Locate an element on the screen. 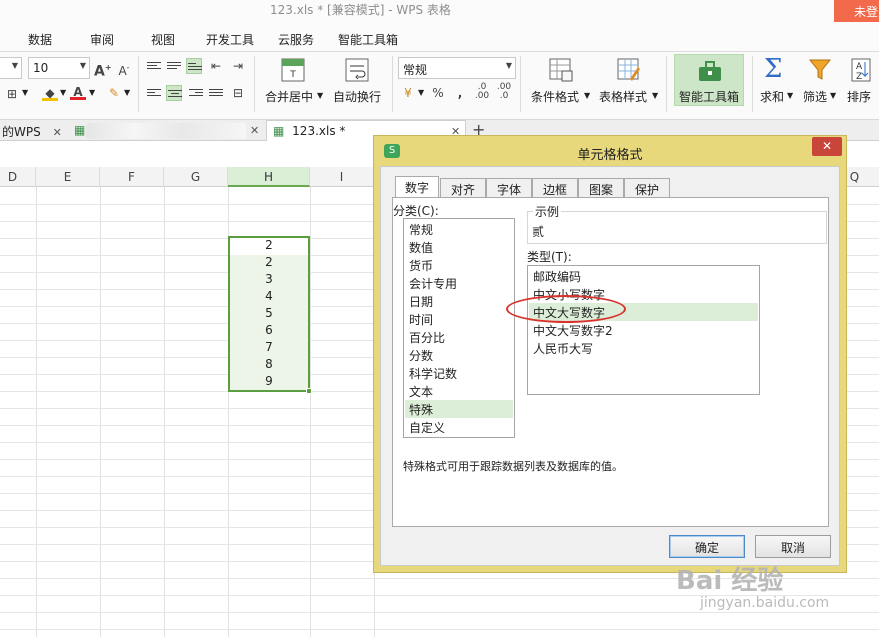  cell-h7: 7 is located at coordinates (269, 348).